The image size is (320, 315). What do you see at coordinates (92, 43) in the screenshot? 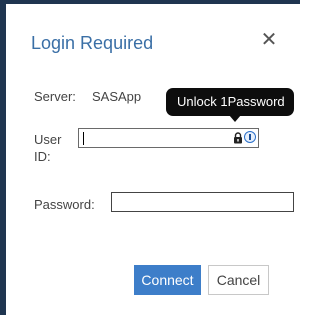
I see `dialog-title: Login Required` at bounding box center [92, 43].